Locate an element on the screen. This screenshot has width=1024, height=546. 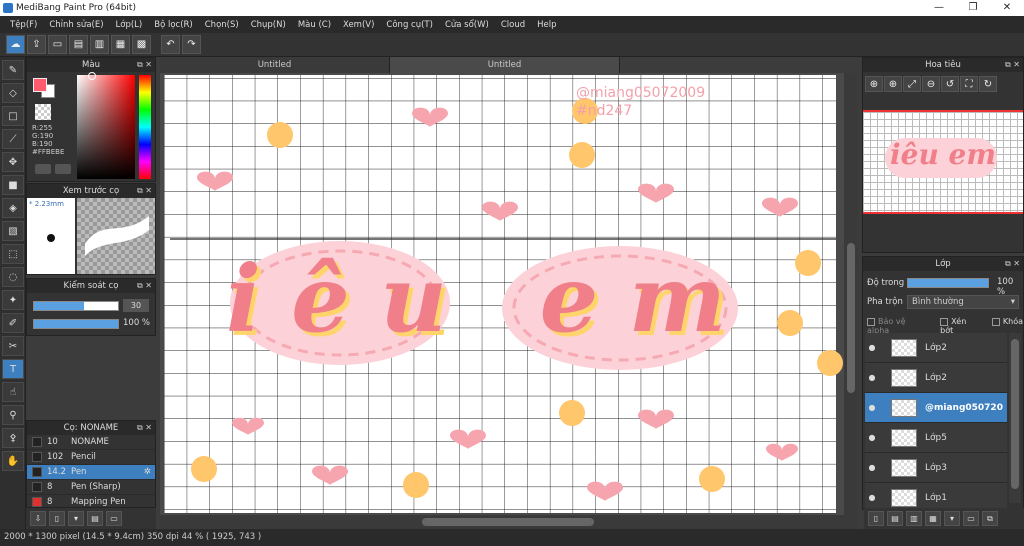
select-pen-tool-icon: ✐ is located at coordinates (13, 323).